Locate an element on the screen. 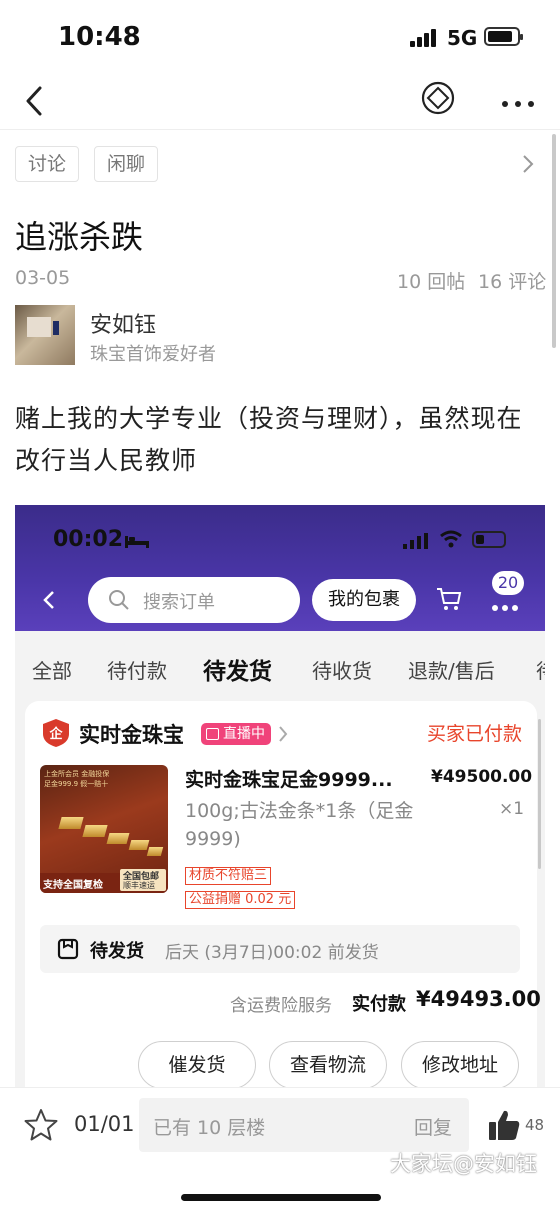 The image size is (560, 1212). my-package-button: 我的包裹 is located at coordinates (364, 600).